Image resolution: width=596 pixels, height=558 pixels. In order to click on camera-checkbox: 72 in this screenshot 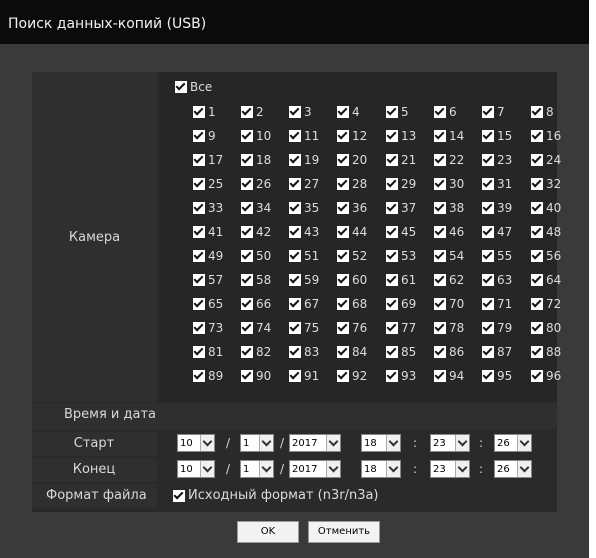, I will do `click(546, 304)`.